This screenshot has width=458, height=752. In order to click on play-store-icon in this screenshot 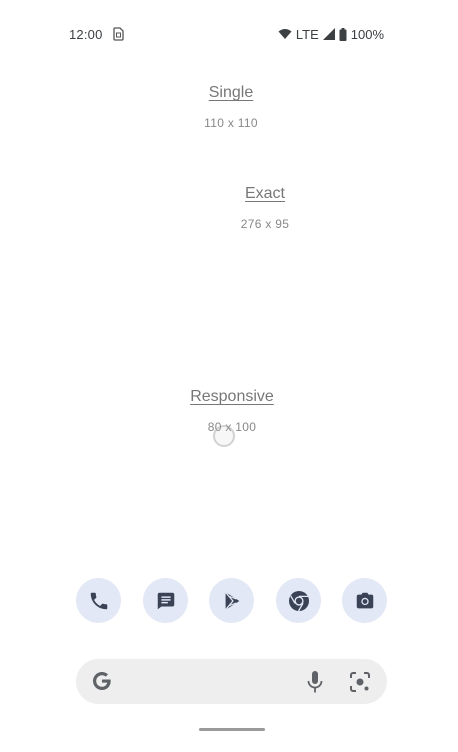, I will do `click(232, 601)`.